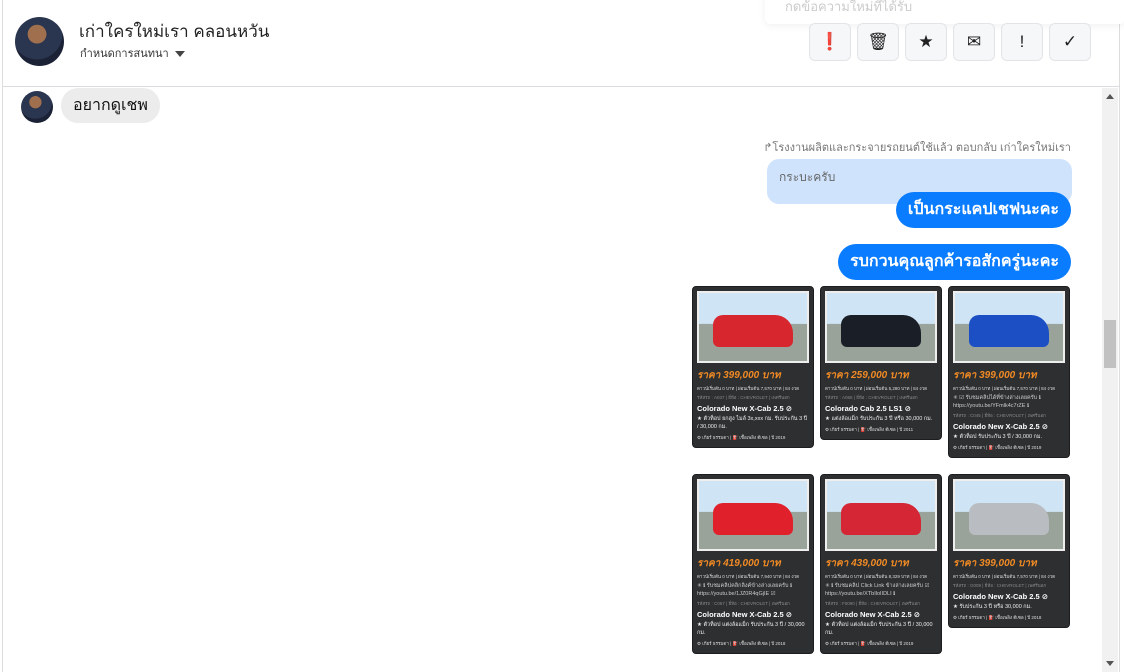 This screenshot has height=672, width=1124. I want to click on conversation-settings-dropdown: กำหนดการสนทนา, so click(132, 53).